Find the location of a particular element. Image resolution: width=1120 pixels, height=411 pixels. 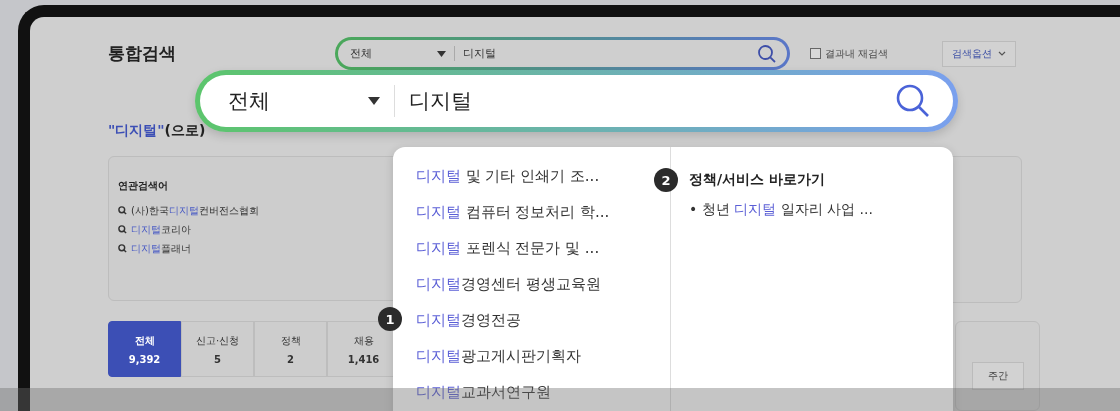

card-title: 연관검색어 is located at coordinates (143, 186).